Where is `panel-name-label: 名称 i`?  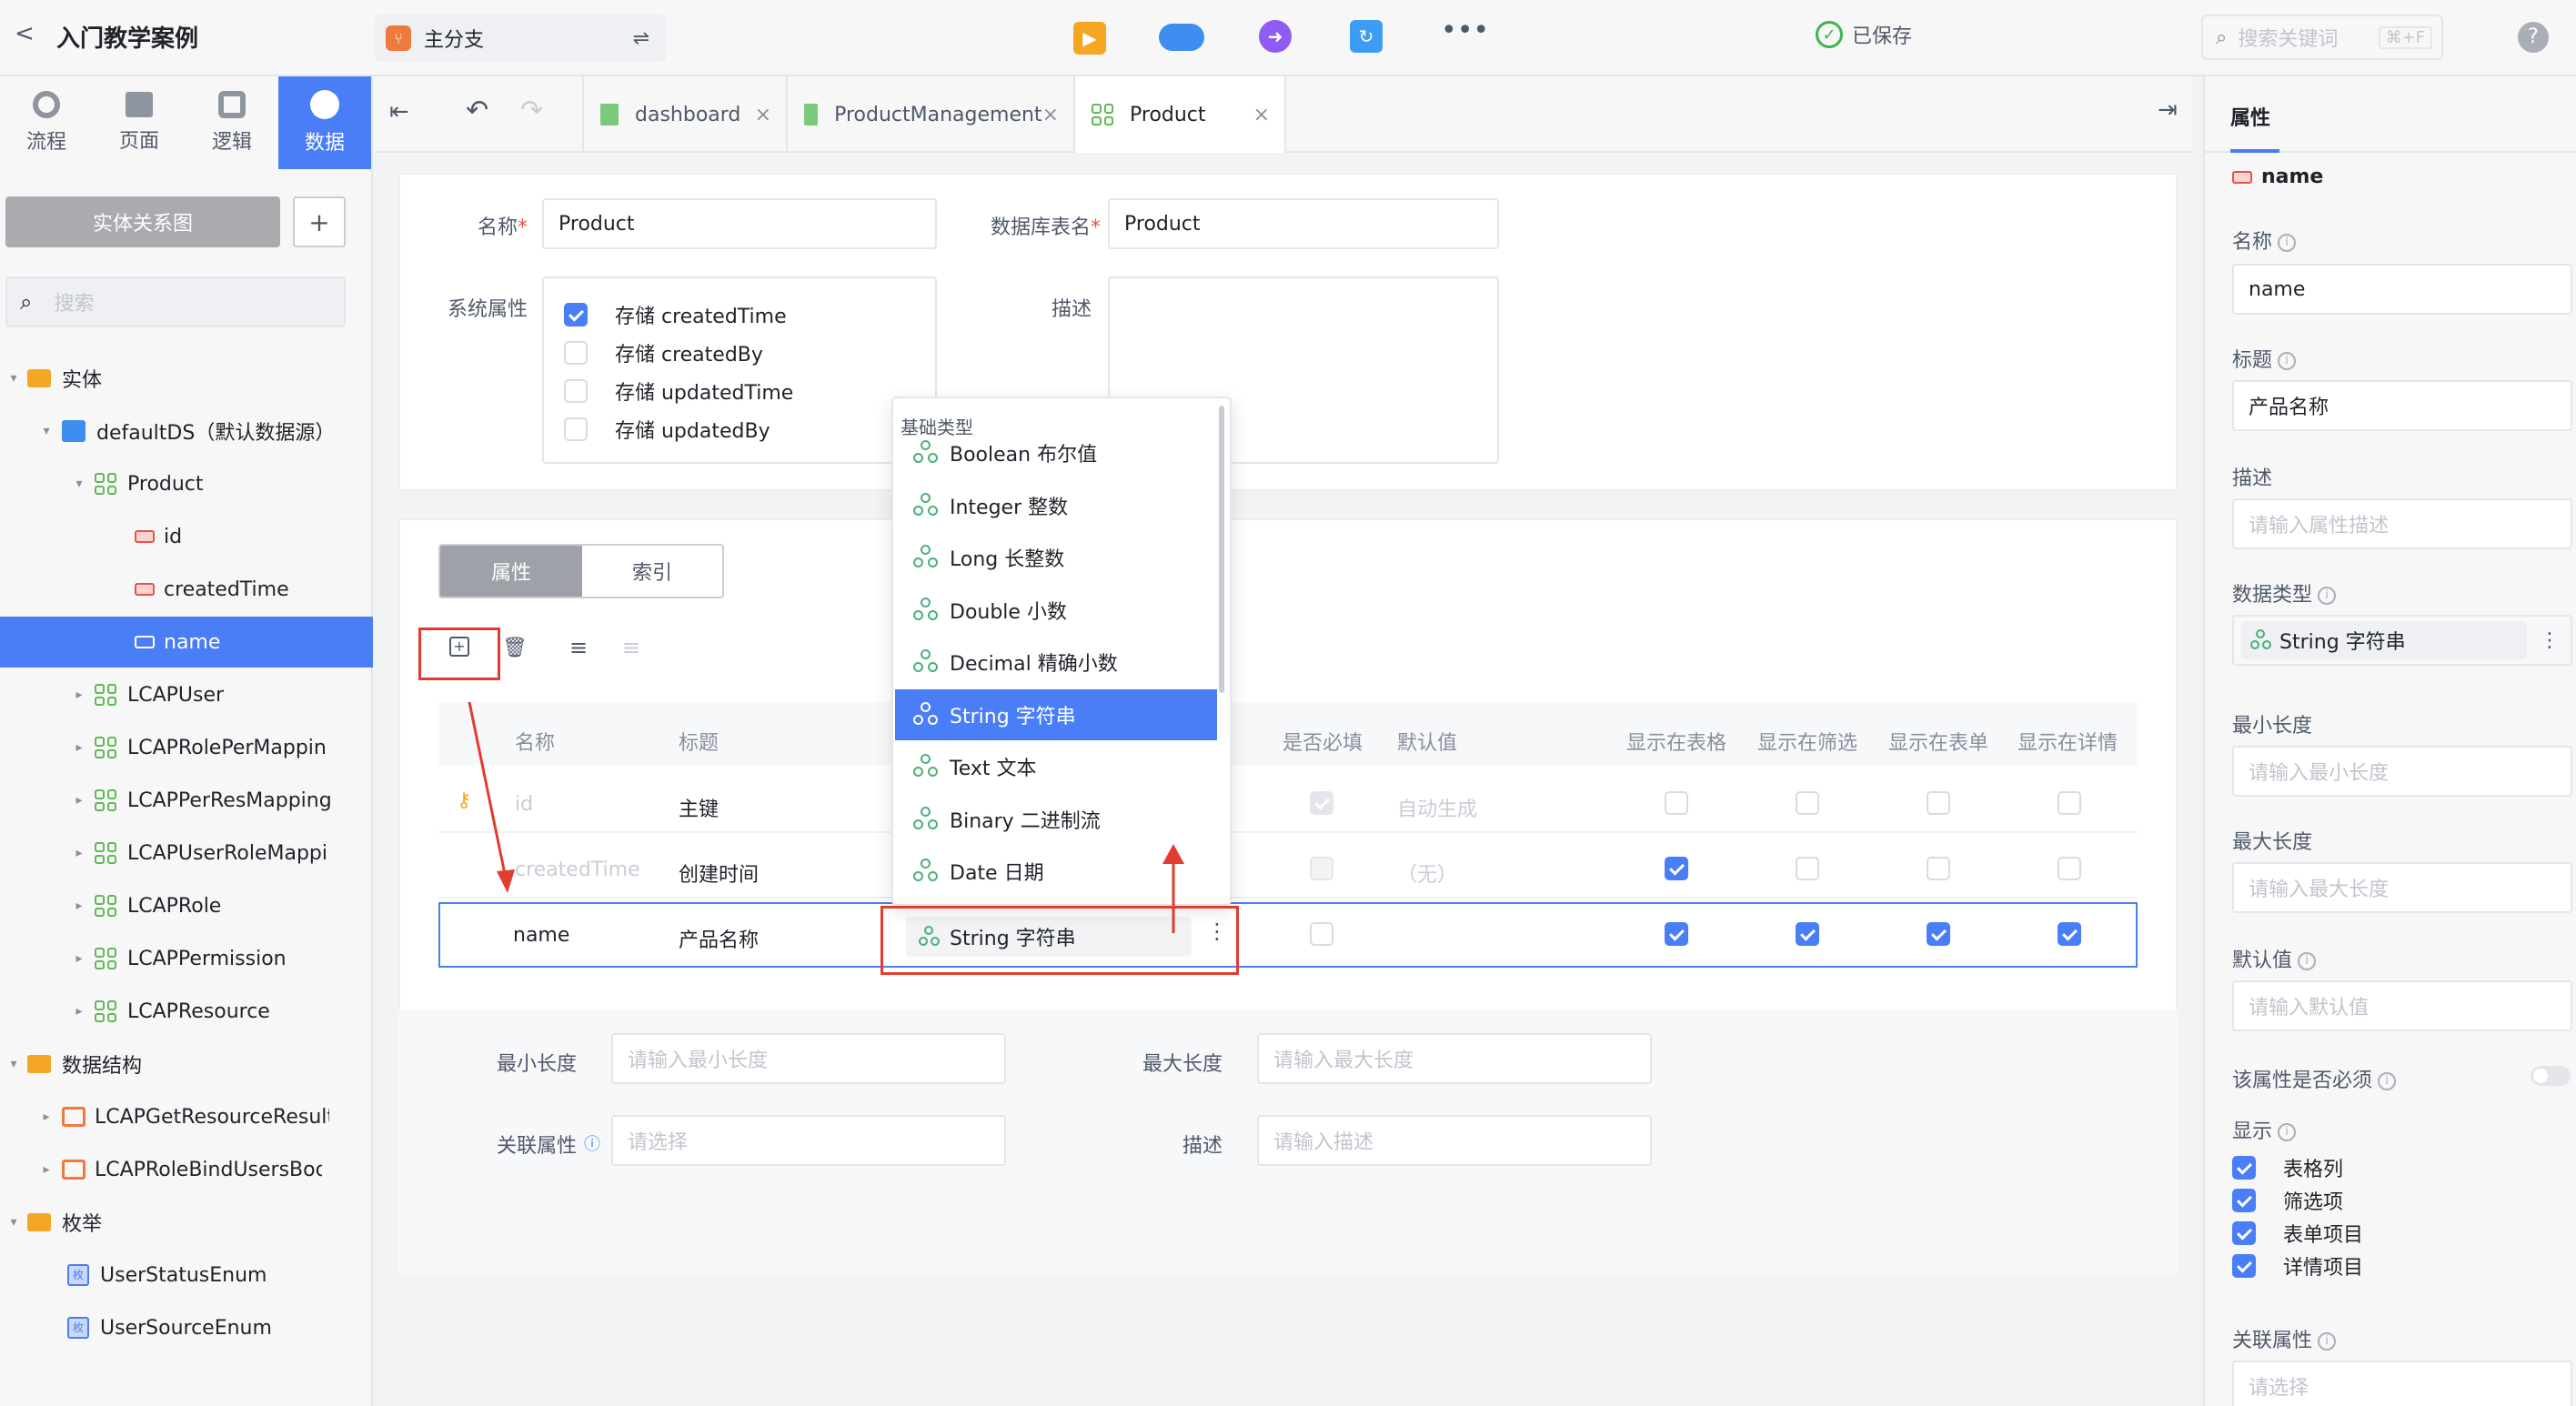 panel-name-label: 名称 i is located at coordinates (2264, 241).